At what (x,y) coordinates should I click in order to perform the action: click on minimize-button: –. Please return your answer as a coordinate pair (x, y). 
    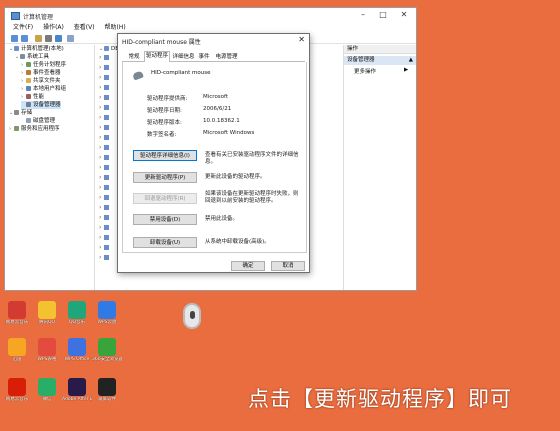
    Looking at the image, I should click on (363, 15).